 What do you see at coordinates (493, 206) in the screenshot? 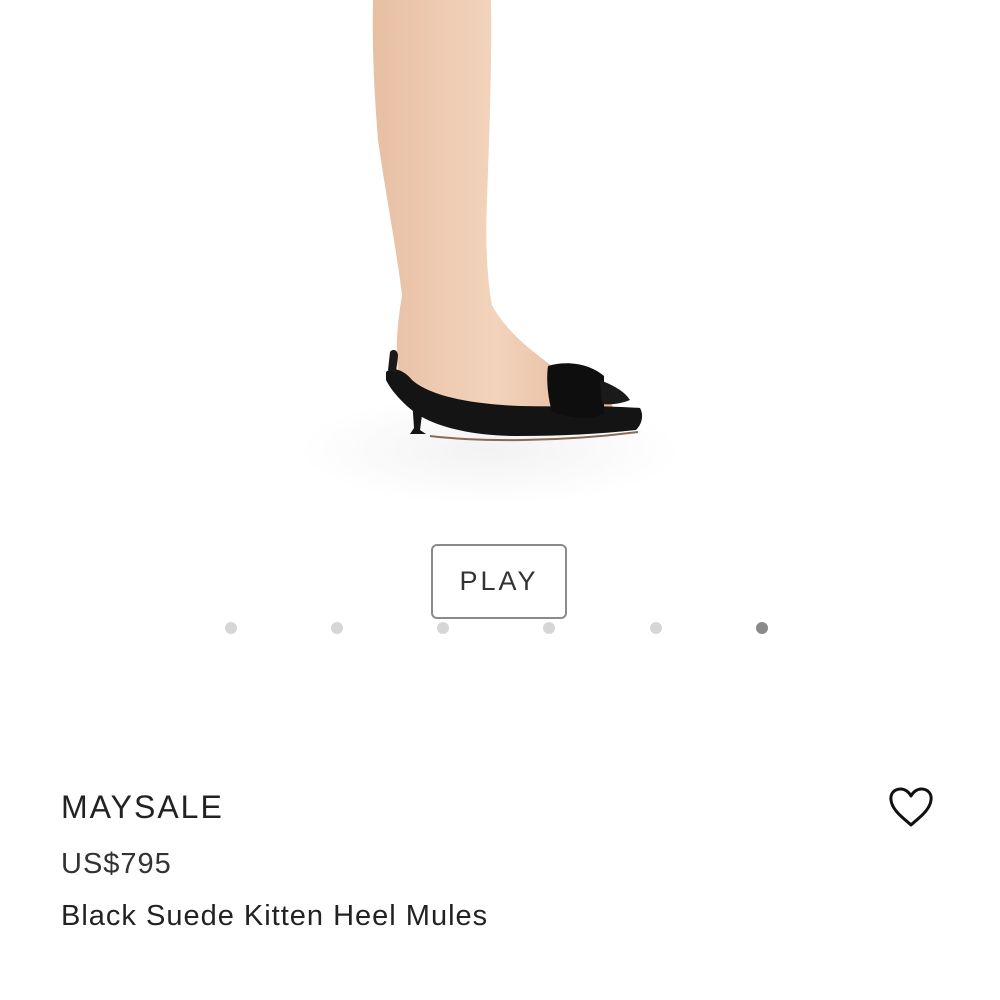
I see `model-leg` at bounding box center [493, 206].